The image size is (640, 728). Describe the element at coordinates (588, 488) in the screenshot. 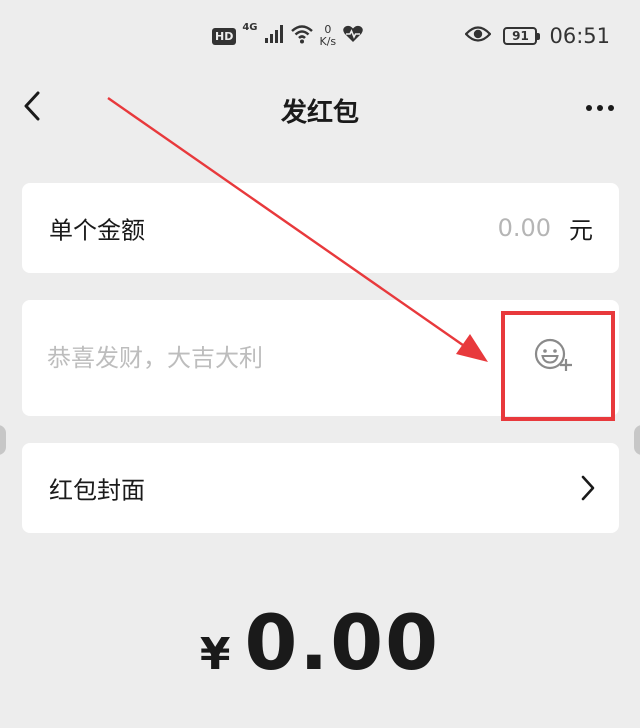

I see `chevron-right-icon` at that location.